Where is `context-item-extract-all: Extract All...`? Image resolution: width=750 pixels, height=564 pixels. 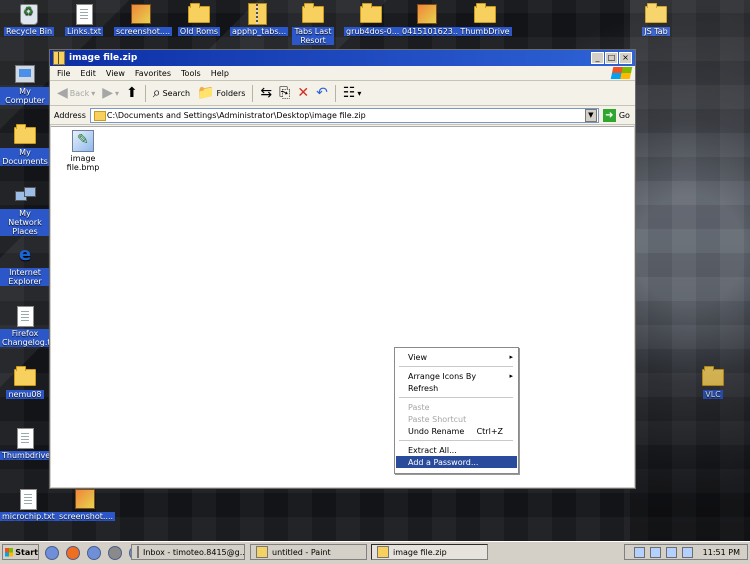 context-item-extract-all: Extract All... is located at coordinates (456, 450).